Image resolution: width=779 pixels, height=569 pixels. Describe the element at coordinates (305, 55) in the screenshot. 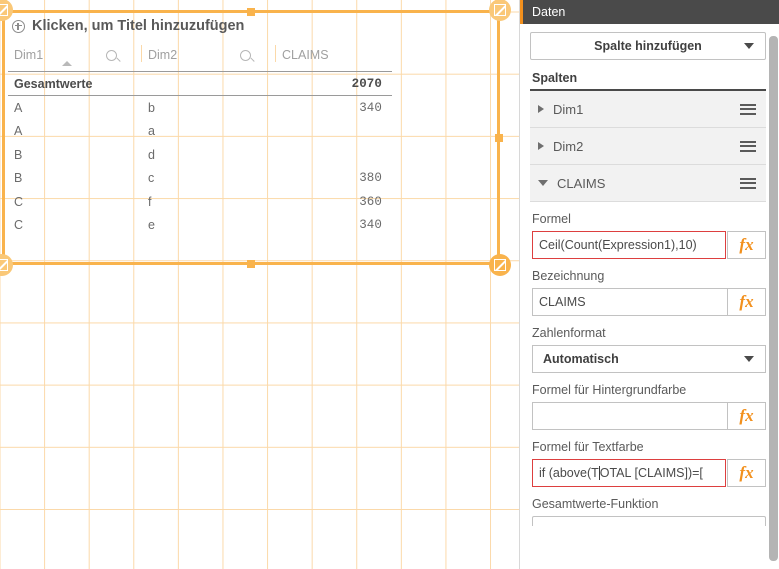

I see `column-header-claims-label: CLAIMS` at that location.